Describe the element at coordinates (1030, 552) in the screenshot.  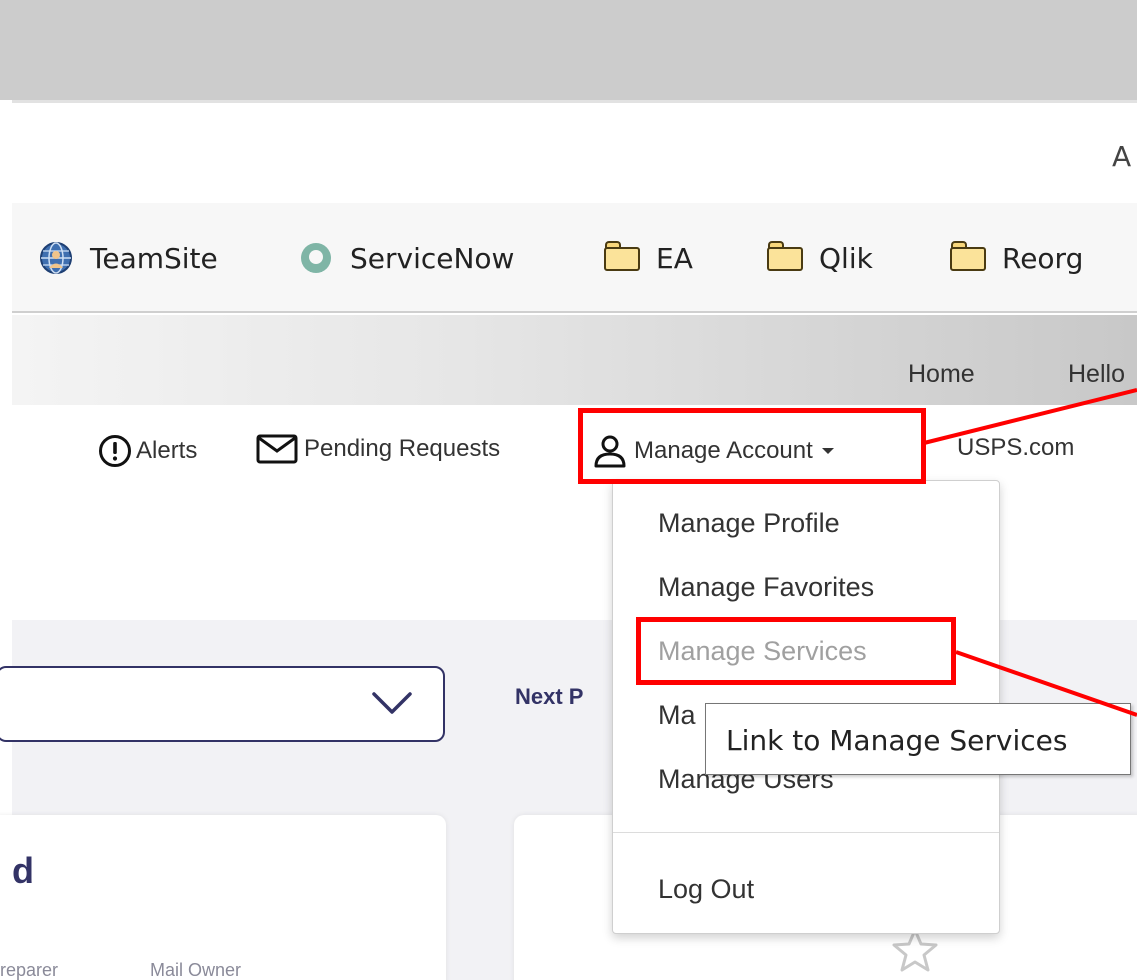
I see `annotation-arrows` at that location.